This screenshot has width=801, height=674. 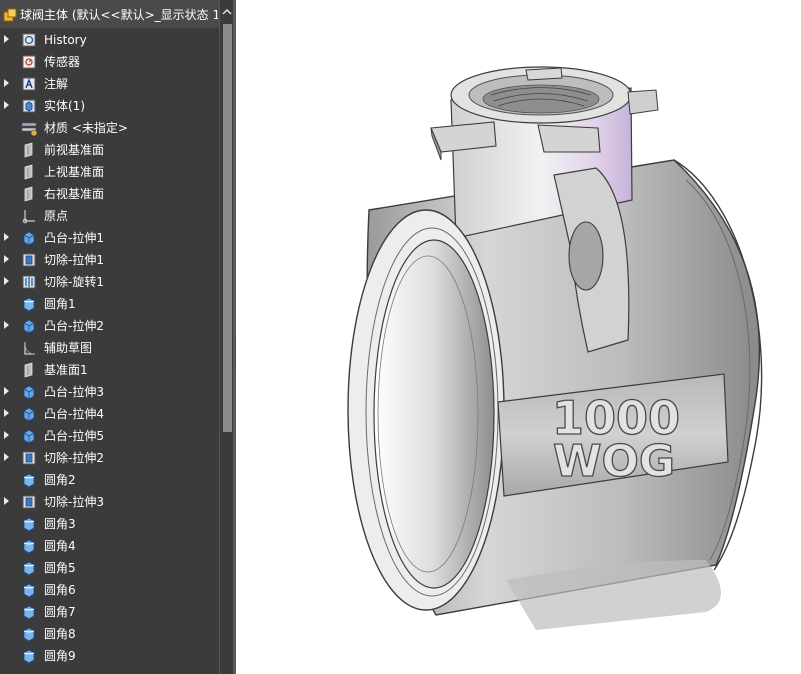 What do you see at coordinates (28, 217) in the screenshot?
I see `origin-icon` at bounding box center [28, 217].